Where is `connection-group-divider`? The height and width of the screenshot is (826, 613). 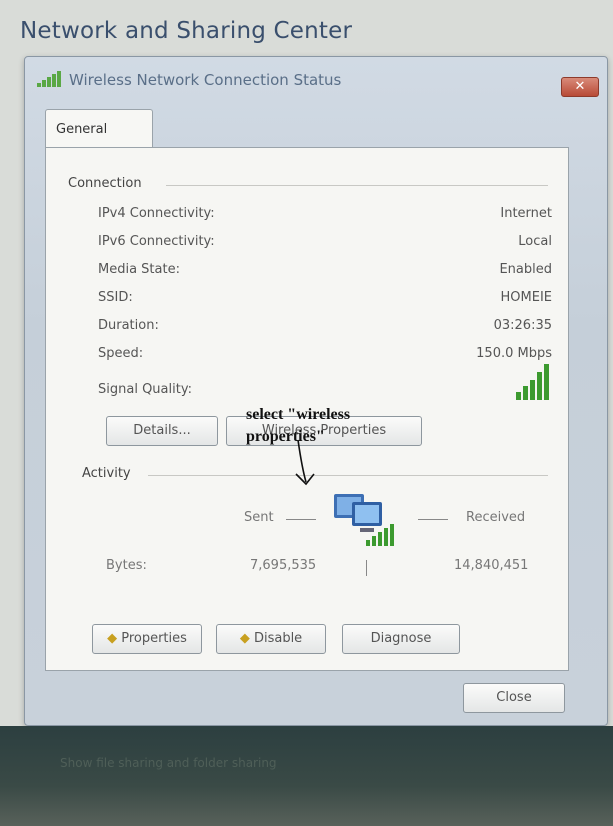 connection-group-divider is located at coordinates (357, 185).